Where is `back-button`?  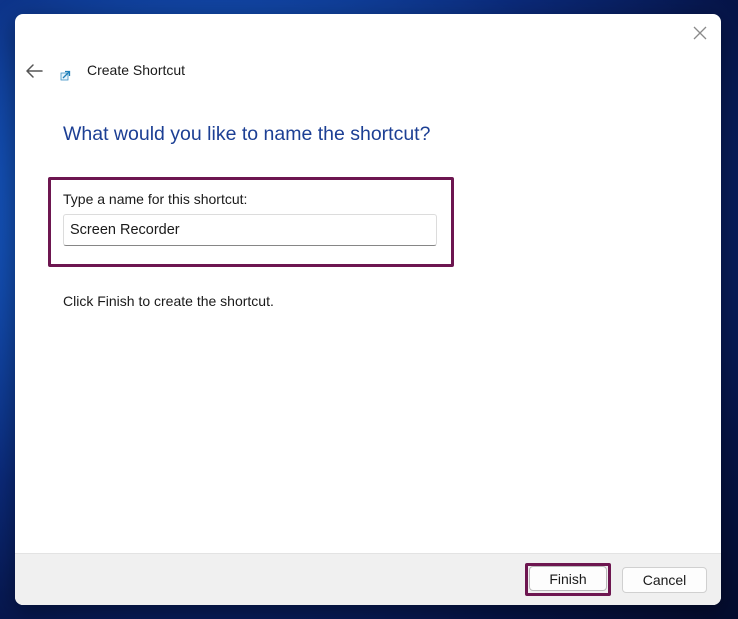 back-button is located at coordinates (34, 71).